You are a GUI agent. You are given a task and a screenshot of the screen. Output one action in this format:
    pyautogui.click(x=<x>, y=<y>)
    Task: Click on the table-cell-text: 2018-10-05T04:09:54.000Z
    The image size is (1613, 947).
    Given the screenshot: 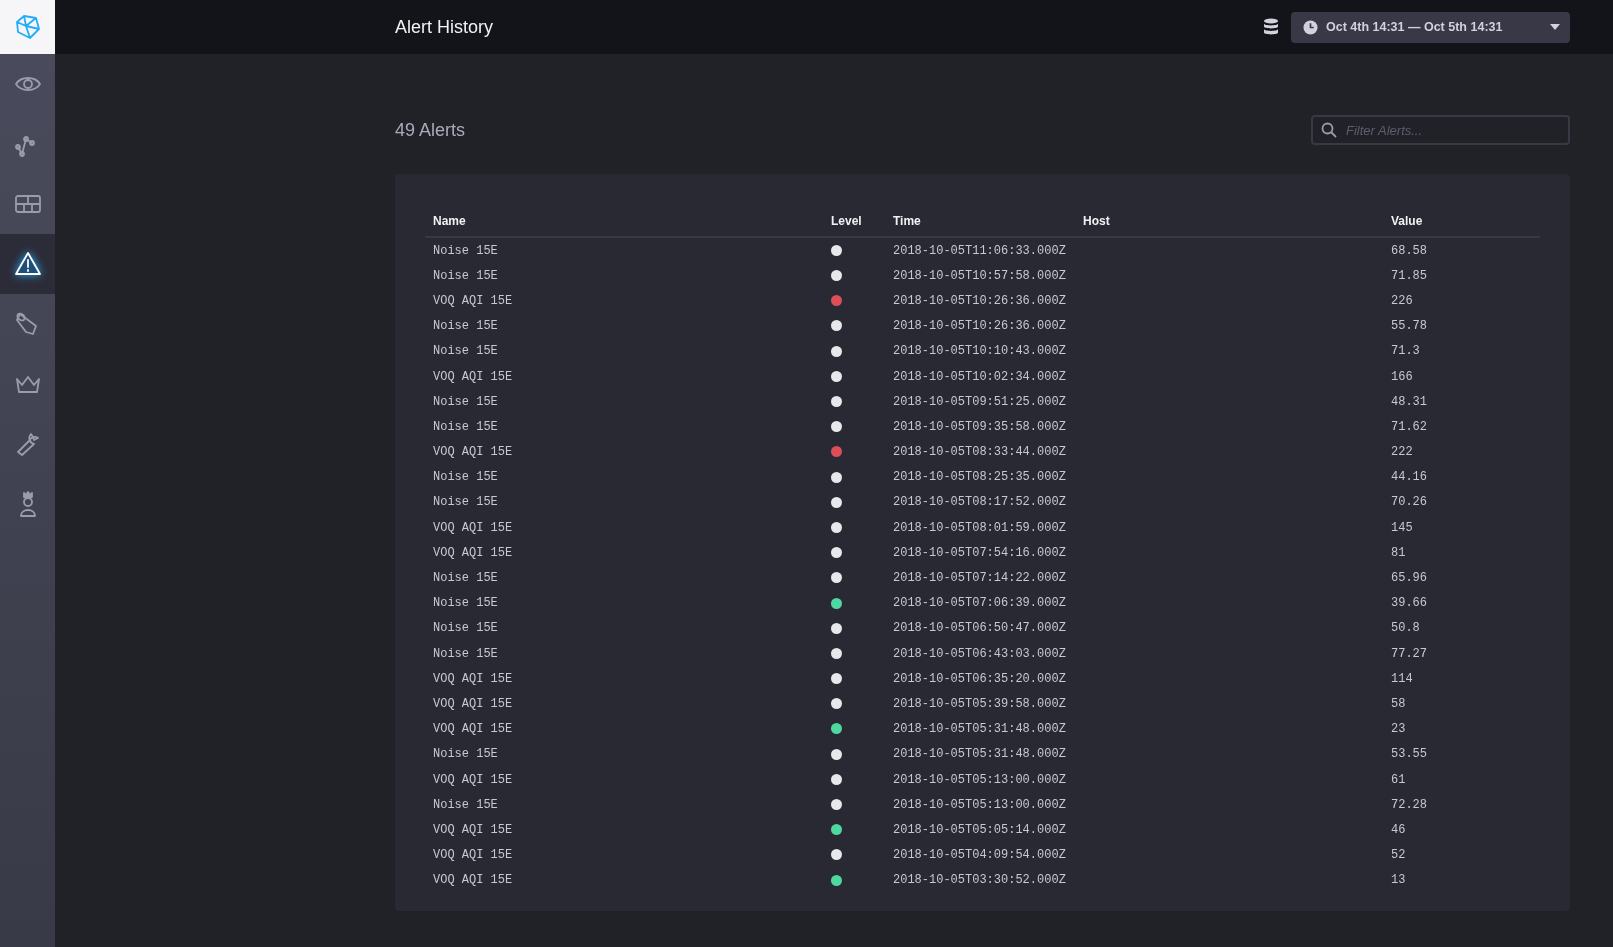 What is the action you would take?
    pyautogui.click(x=979, y=856)
    